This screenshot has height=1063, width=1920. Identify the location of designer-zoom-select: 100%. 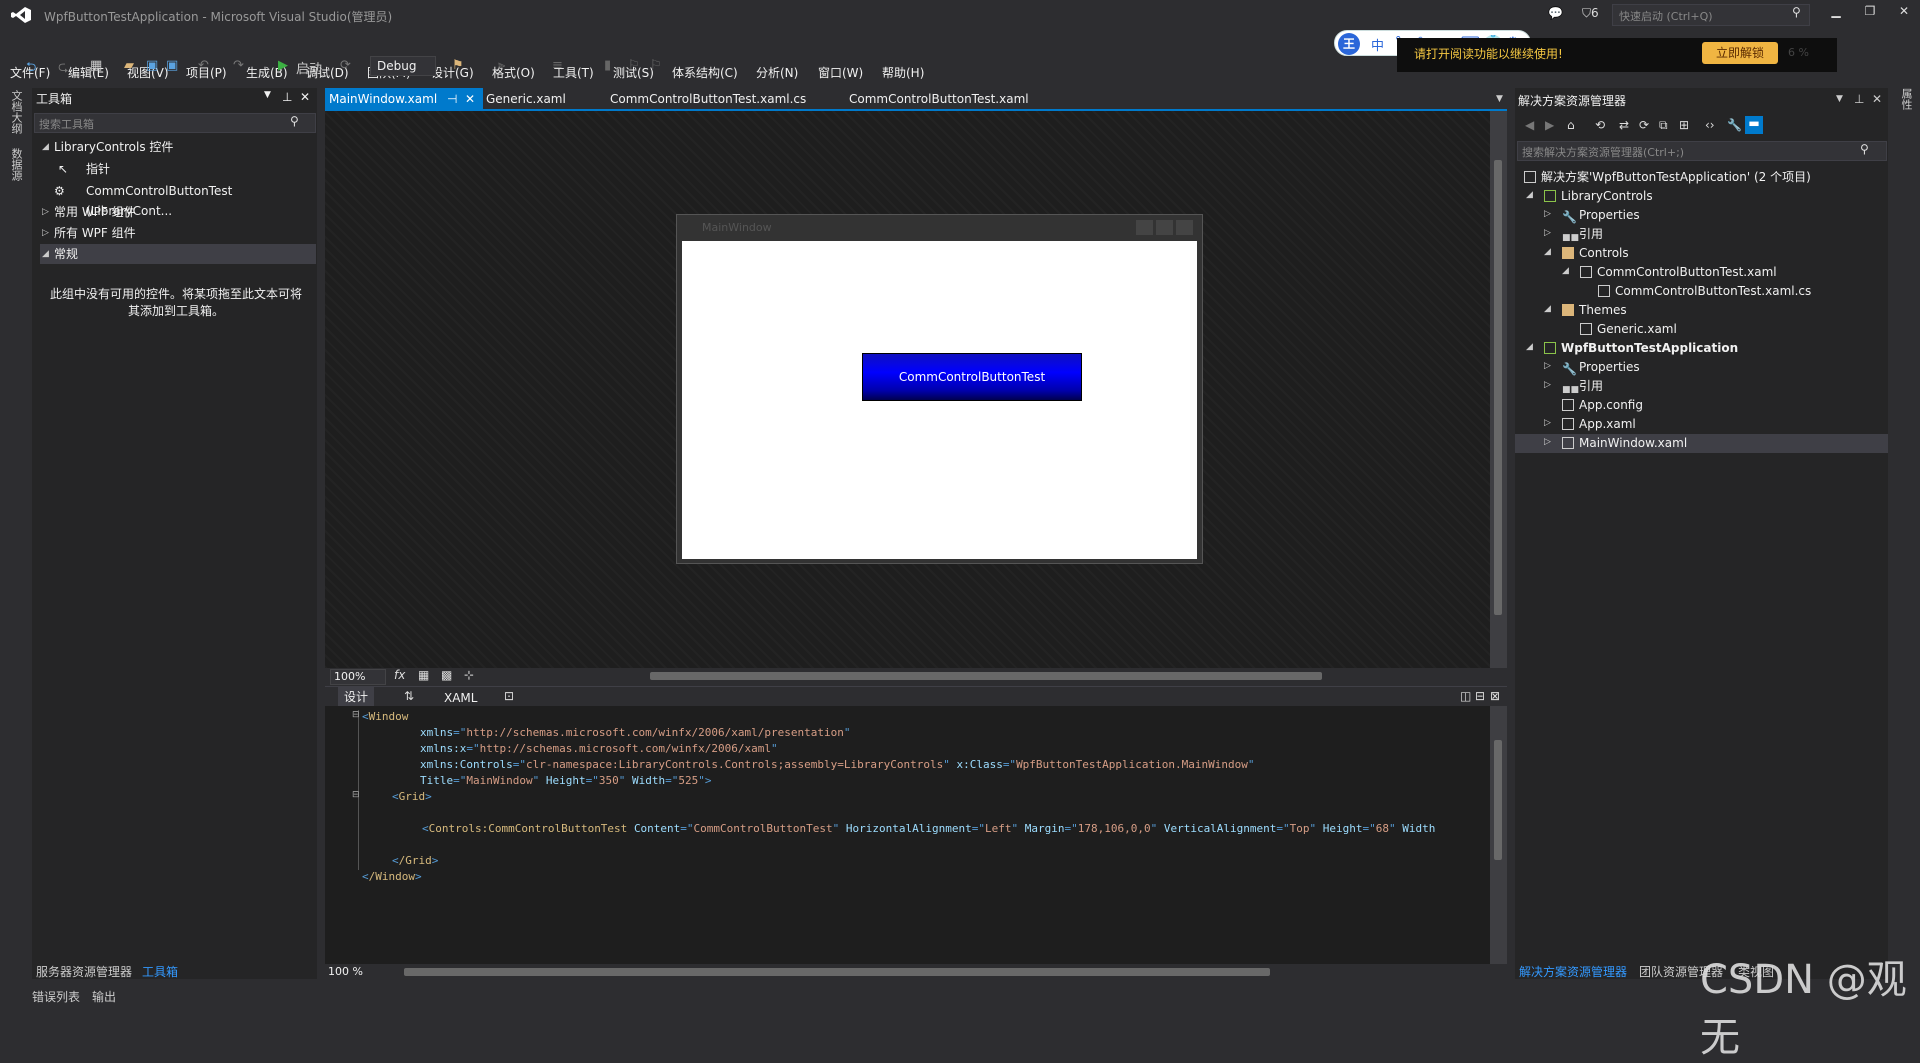
(358, 677).